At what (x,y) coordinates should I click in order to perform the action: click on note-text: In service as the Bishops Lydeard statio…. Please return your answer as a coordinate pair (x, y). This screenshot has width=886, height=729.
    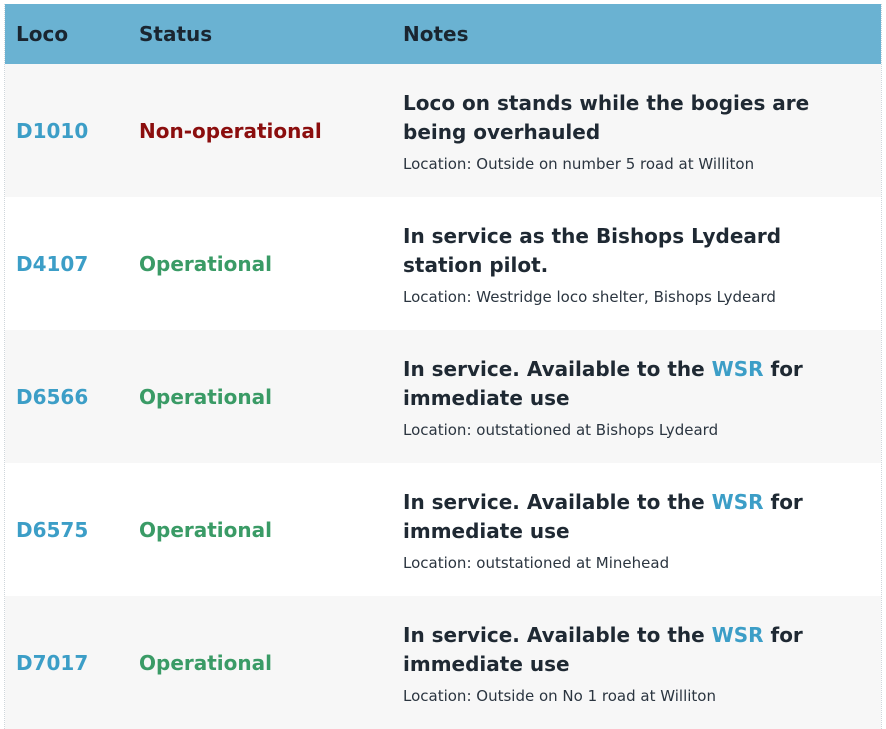
    Looking at the image, I should click on (592, 250).